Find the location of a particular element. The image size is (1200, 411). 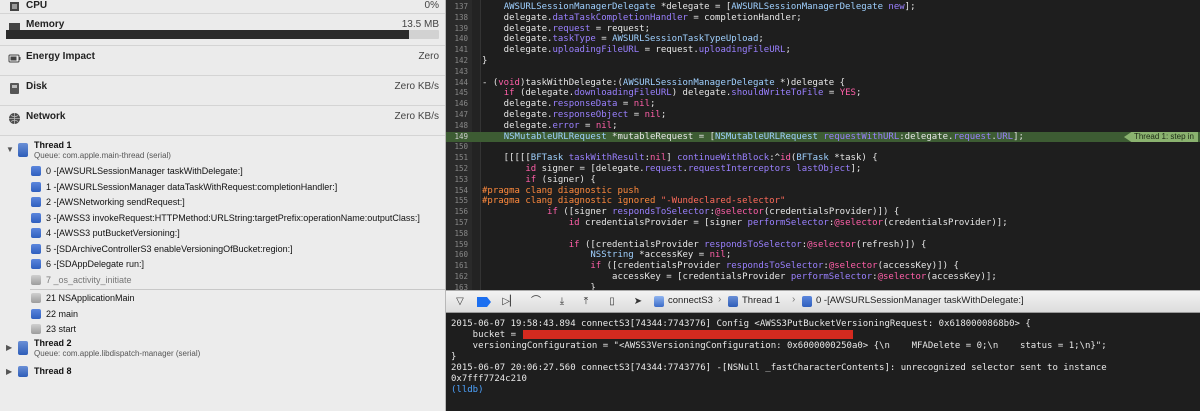

gauge-disk-label: Disk is located at coordinates (37, 86).